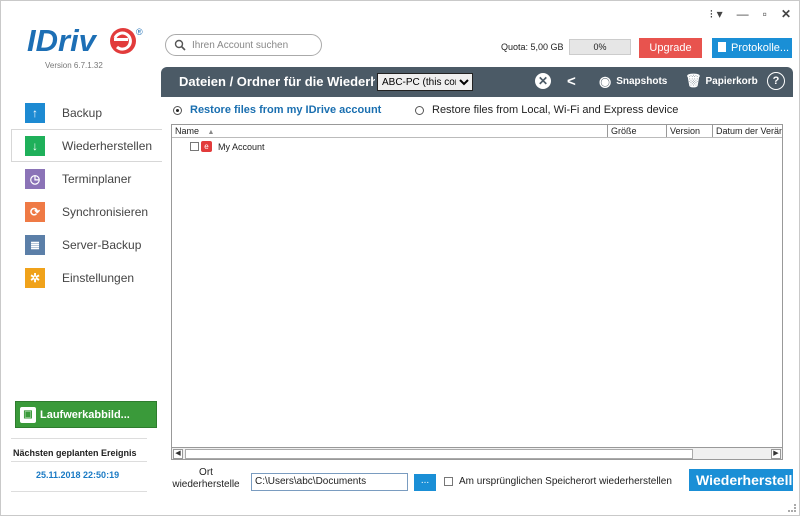  I want to click on account-search, so click(243, 45).